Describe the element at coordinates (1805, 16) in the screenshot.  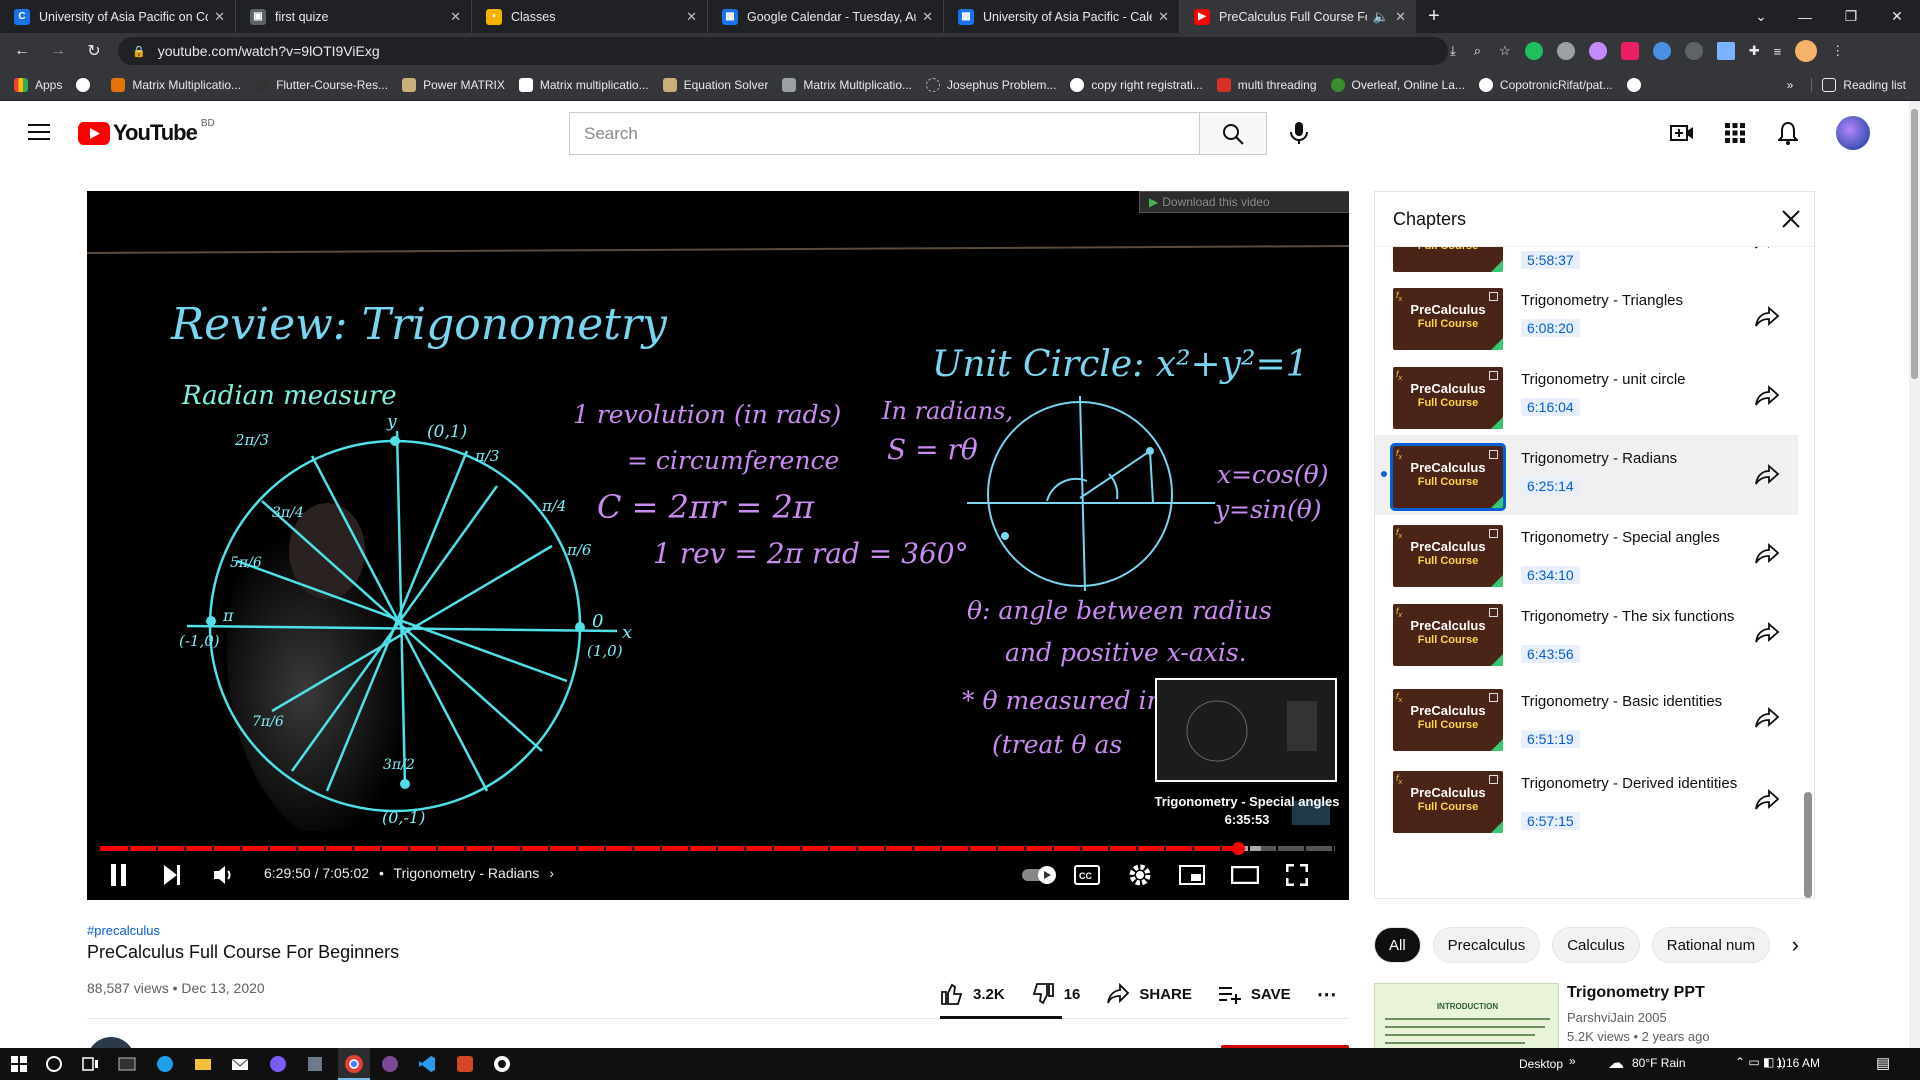
I see `minimize-button: —` at that location.